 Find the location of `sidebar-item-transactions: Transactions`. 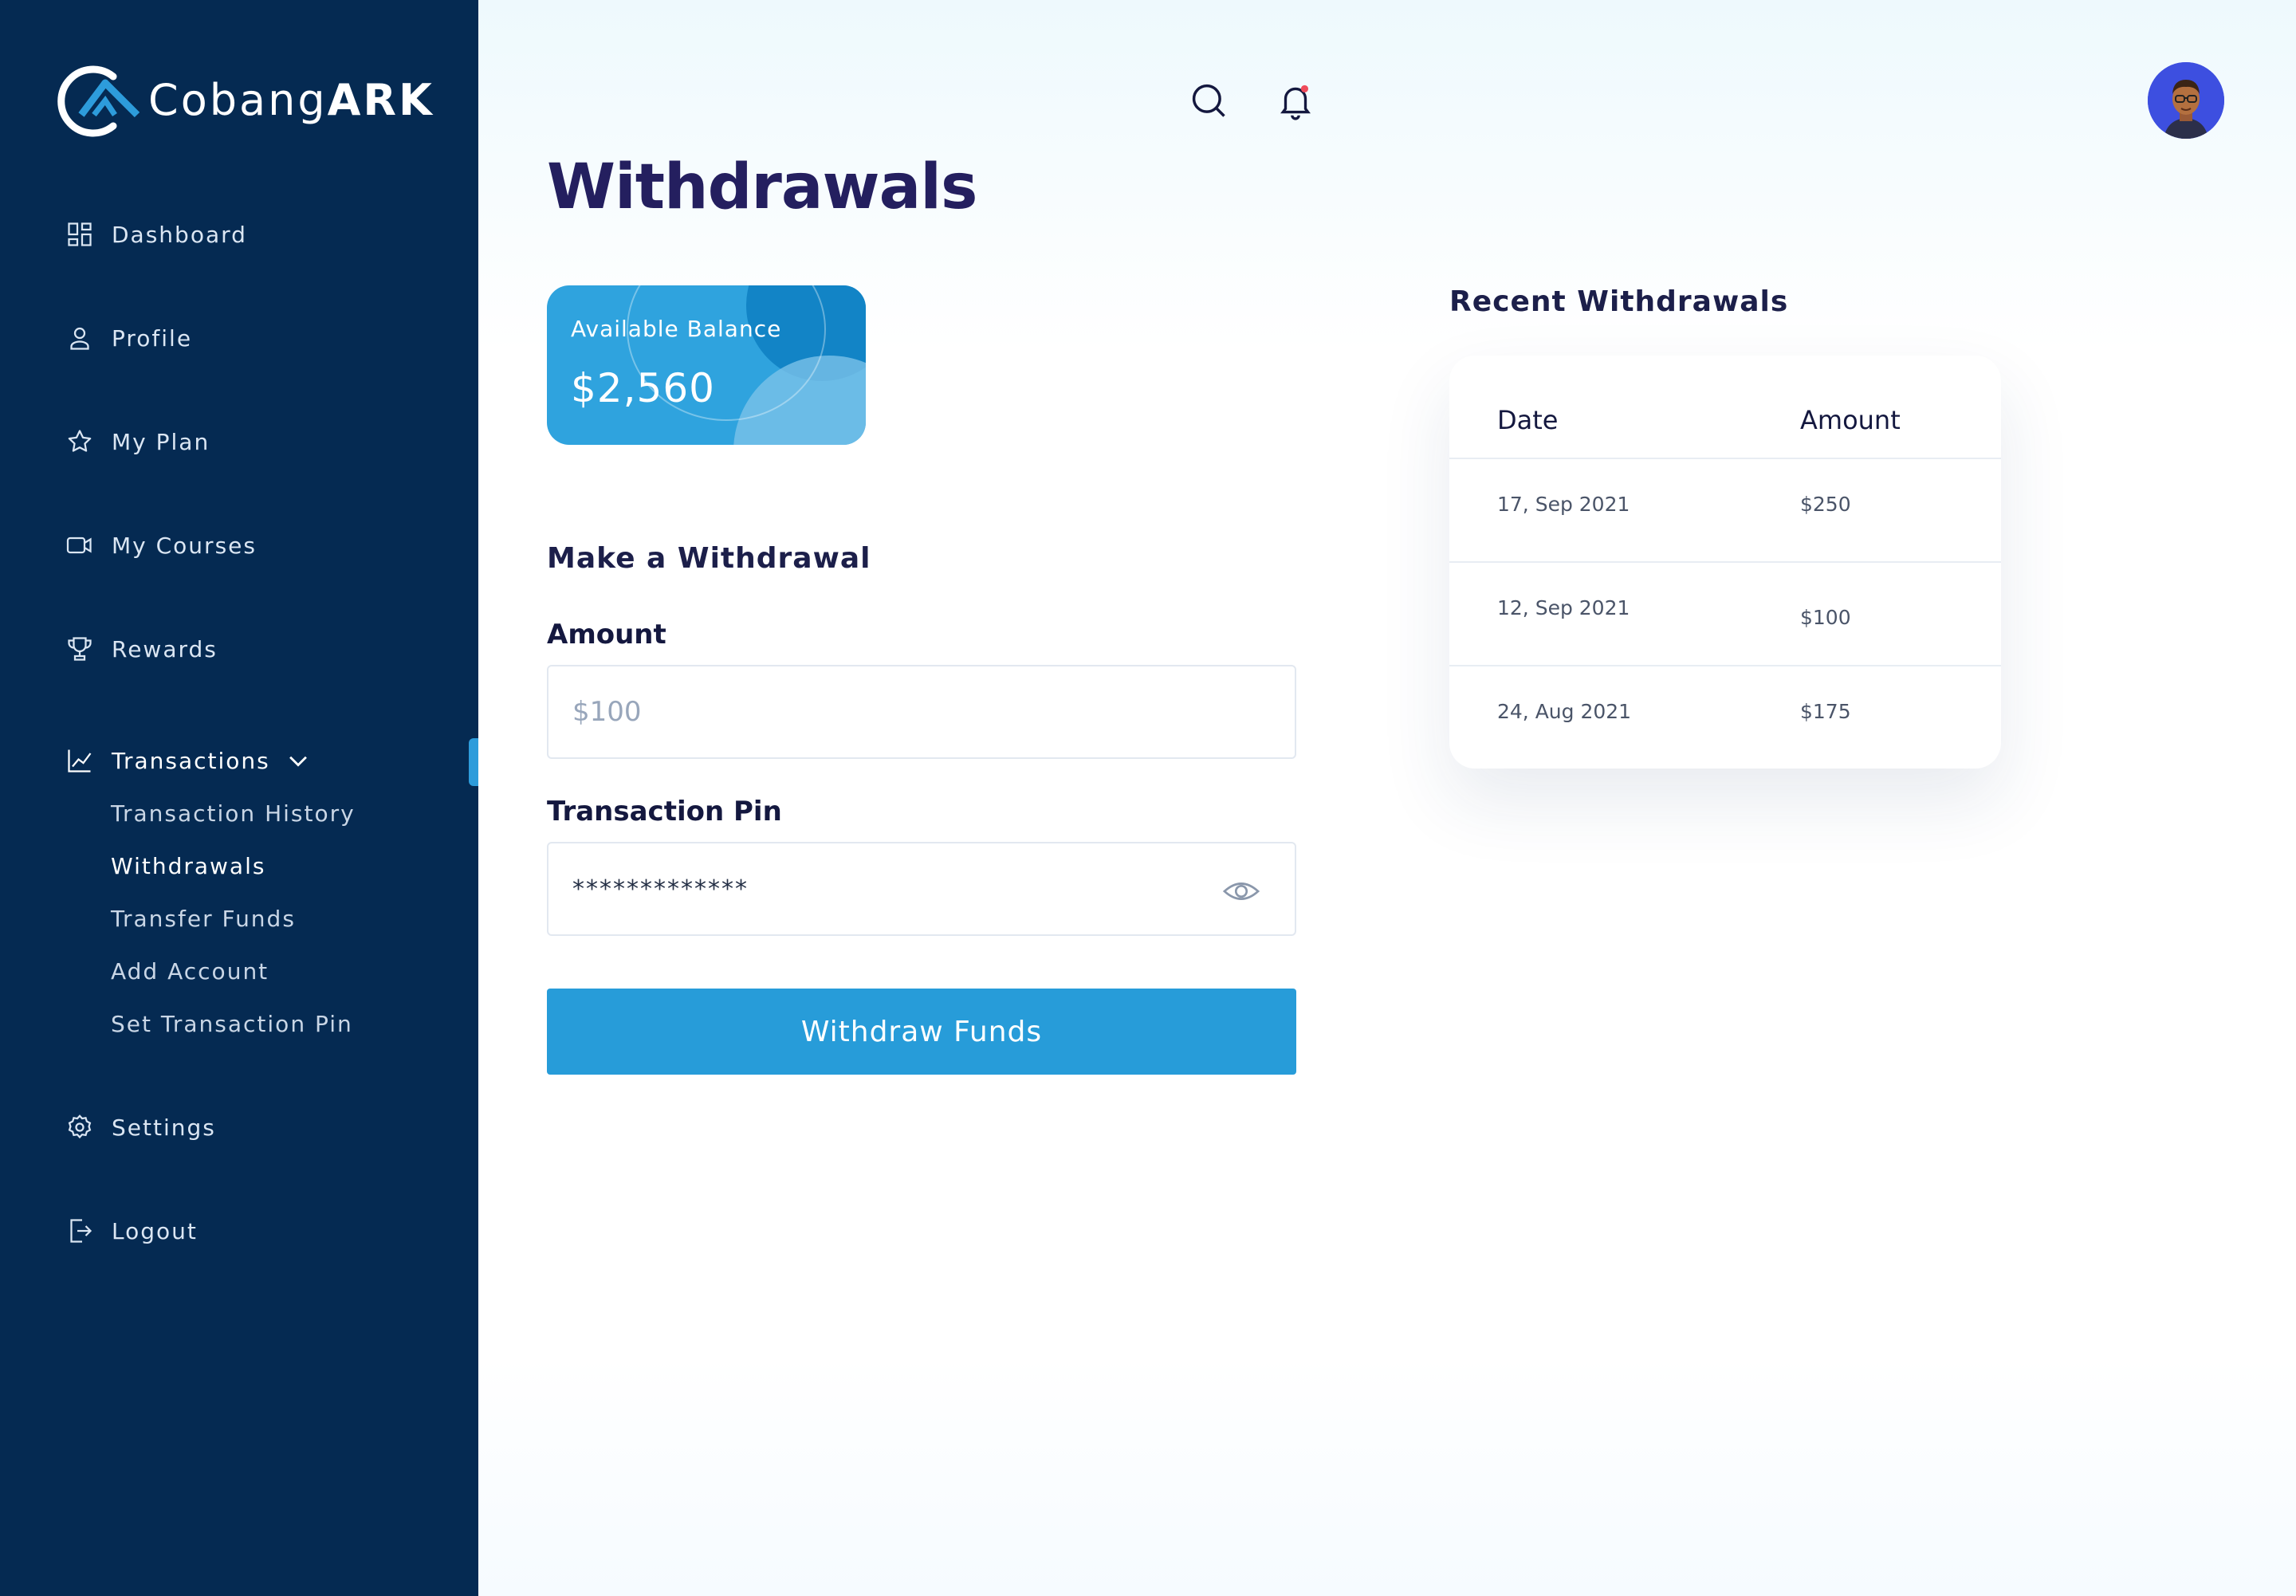

sidebar-item-transactions: Transactions is located at coordinates (188, 760).